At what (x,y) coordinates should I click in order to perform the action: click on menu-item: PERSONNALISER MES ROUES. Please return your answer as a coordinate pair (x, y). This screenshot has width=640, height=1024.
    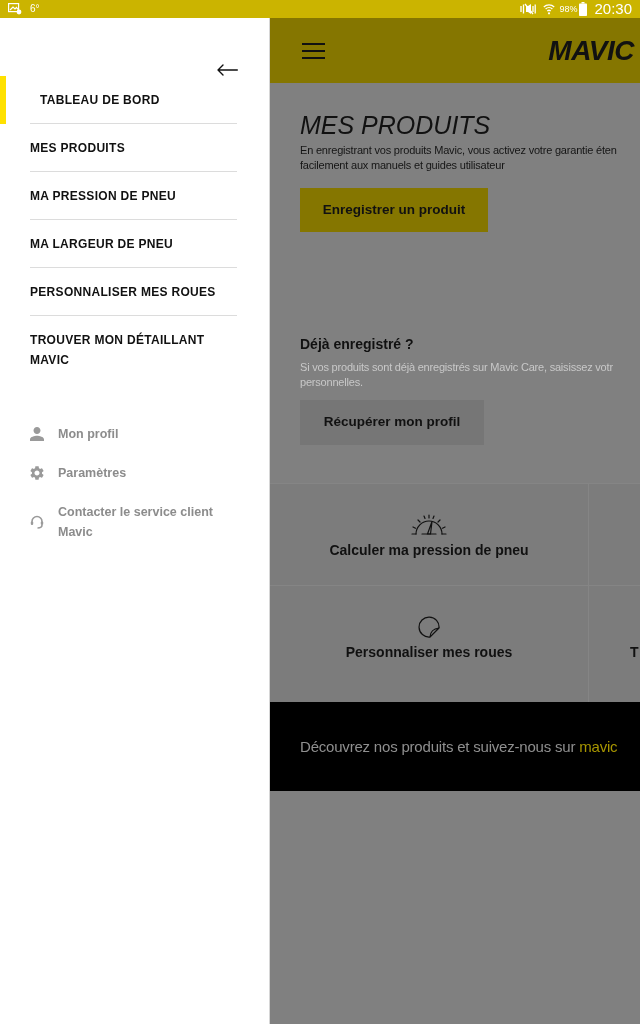
    Looking at the image, I should click on (118, 292).